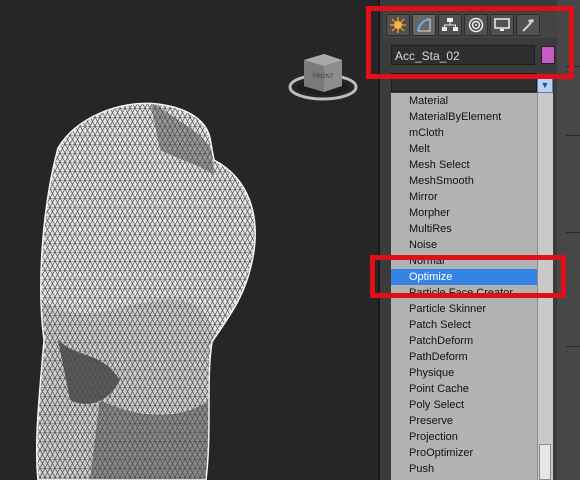  I want to click on modifier-list-item: MaterialByElement, so click(464, 117).